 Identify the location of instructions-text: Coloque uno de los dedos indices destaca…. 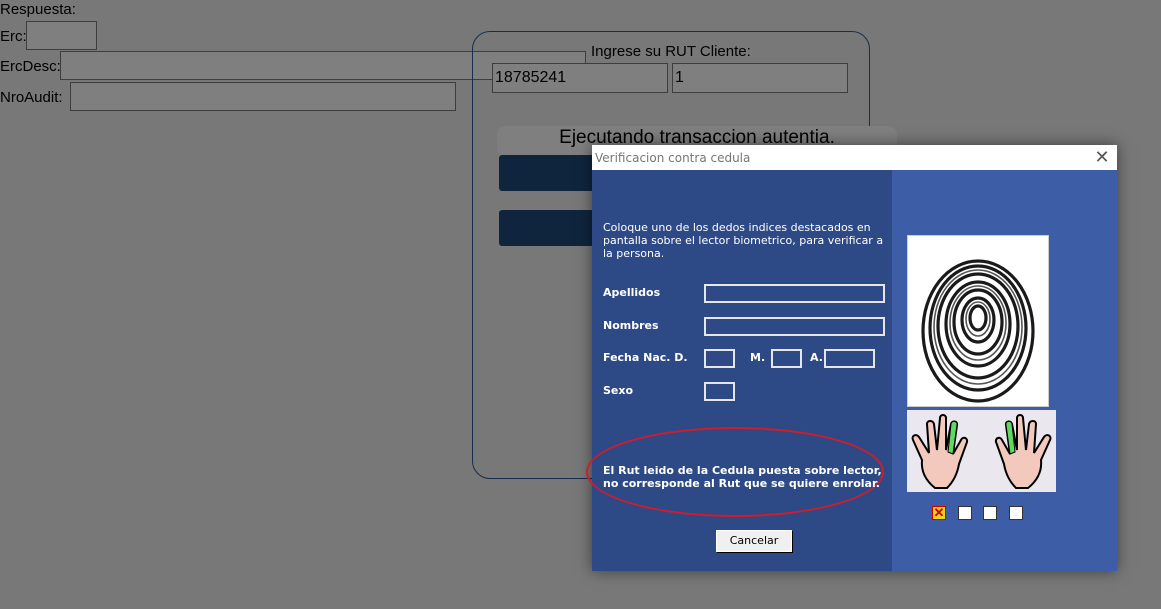
(743, 240).